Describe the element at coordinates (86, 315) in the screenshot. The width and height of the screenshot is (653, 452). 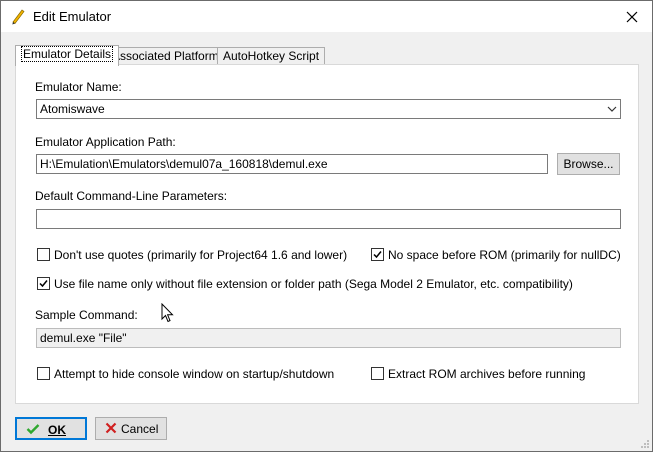
I see `sample-command-label: Sample Command:` at that location.